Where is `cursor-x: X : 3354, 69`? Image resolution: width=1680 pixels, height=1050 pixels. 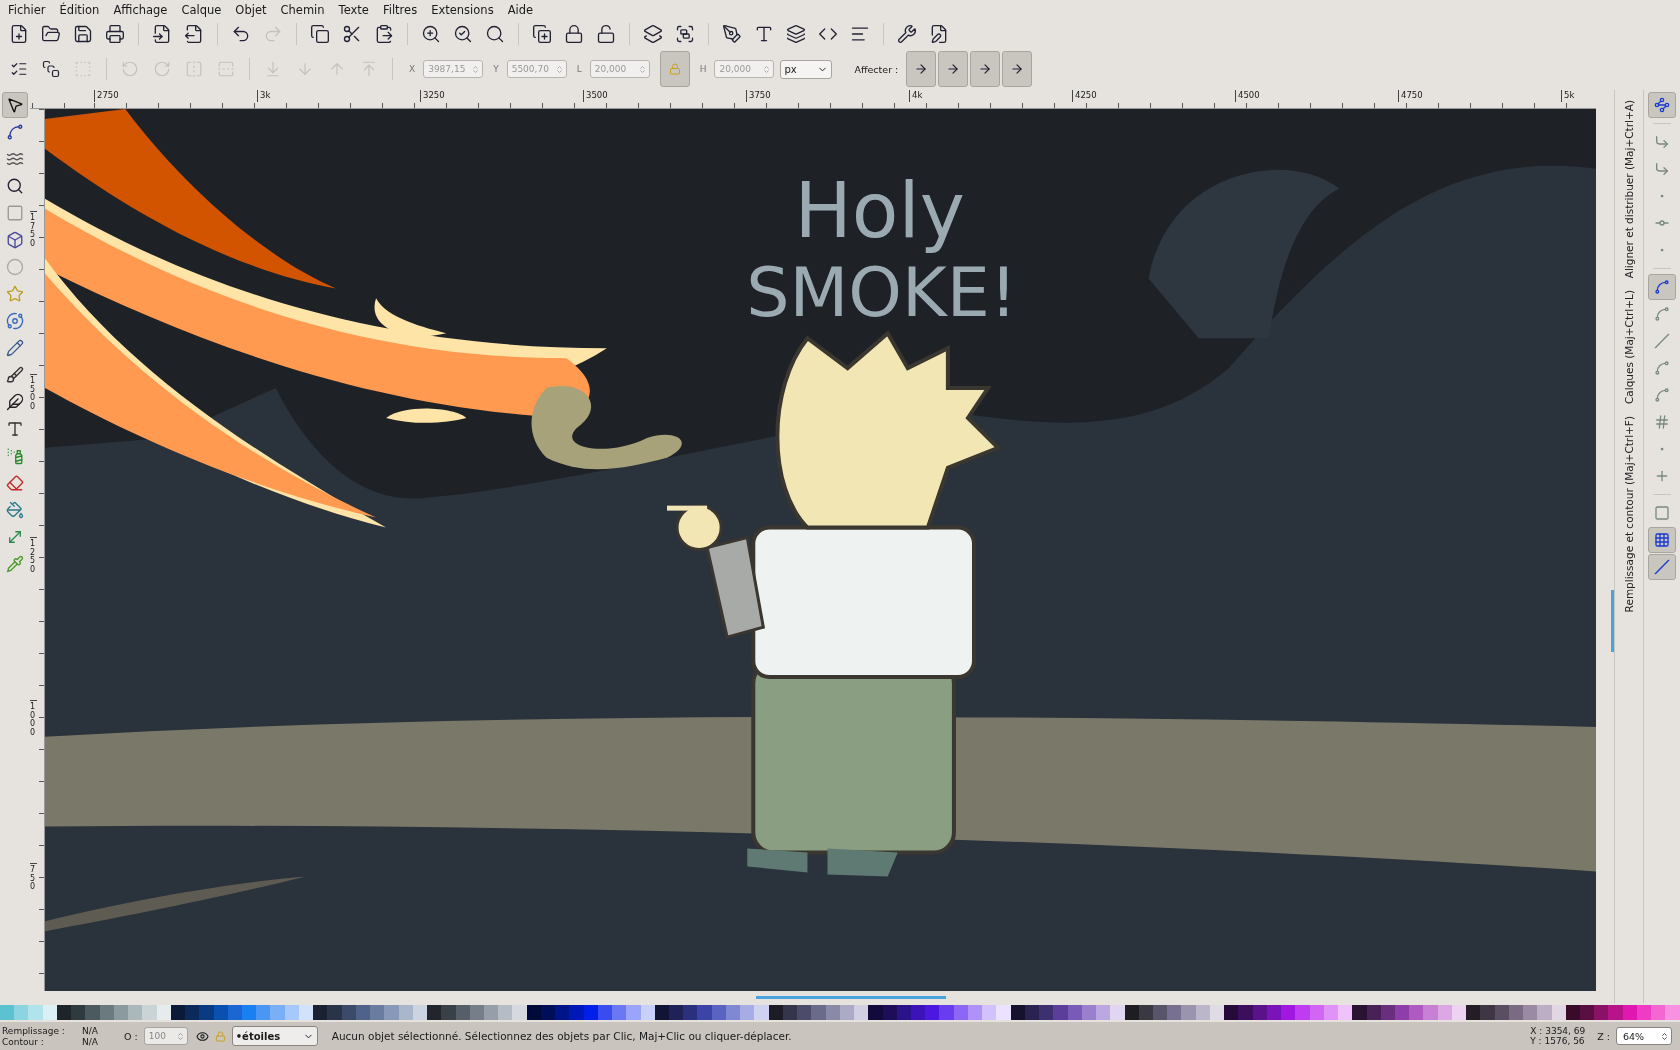
cursor-x: X : 3354, 69 is located at coordinates (1558, 1031).